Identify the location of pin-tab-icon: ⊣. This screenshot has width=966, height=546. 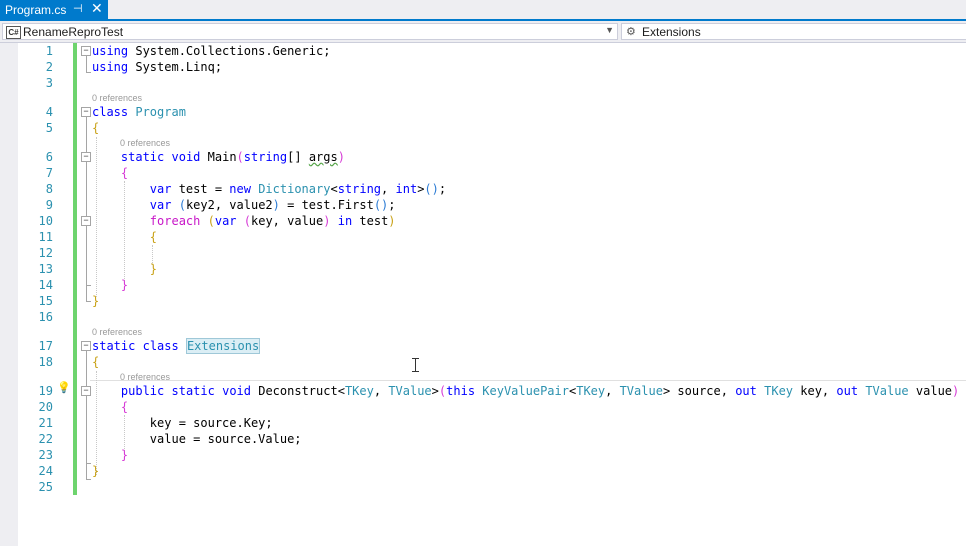
(78, 8).